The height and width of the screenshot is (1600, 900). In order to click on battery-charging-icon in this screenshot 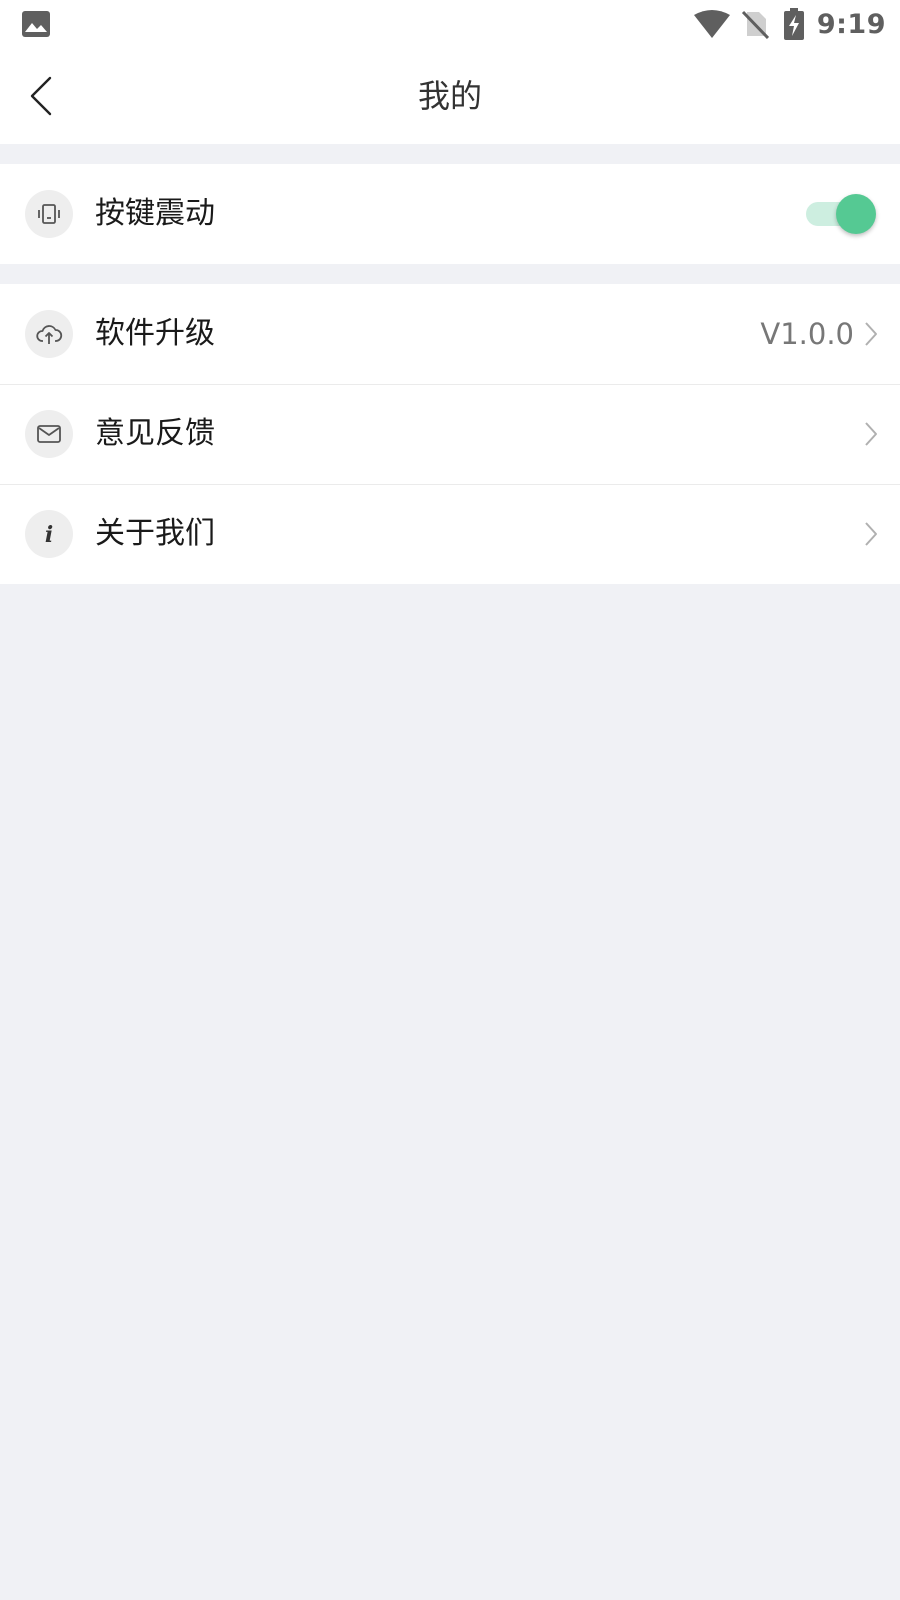, I will do `click(793, 24)`.